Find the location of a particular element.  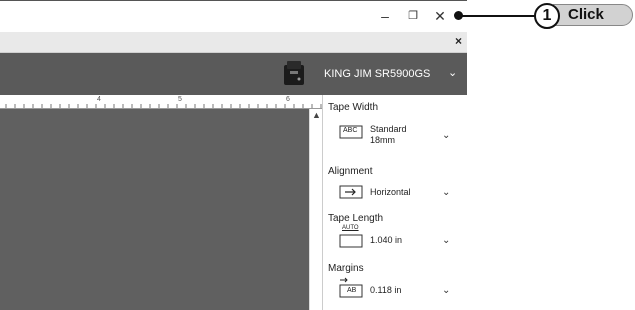

vertical-scrollbar: ▲ is located at coordinates (315, 209).